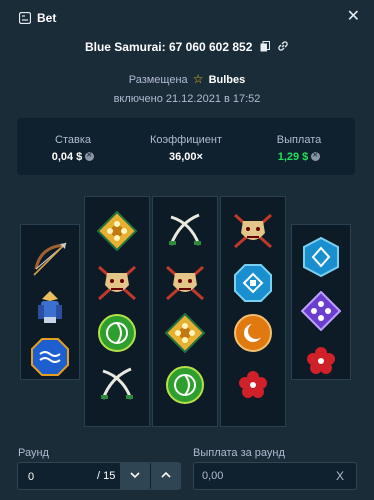  I want to click on bet-id-row: Blue Samurai: 67 060 602 852, so click(187, 47).